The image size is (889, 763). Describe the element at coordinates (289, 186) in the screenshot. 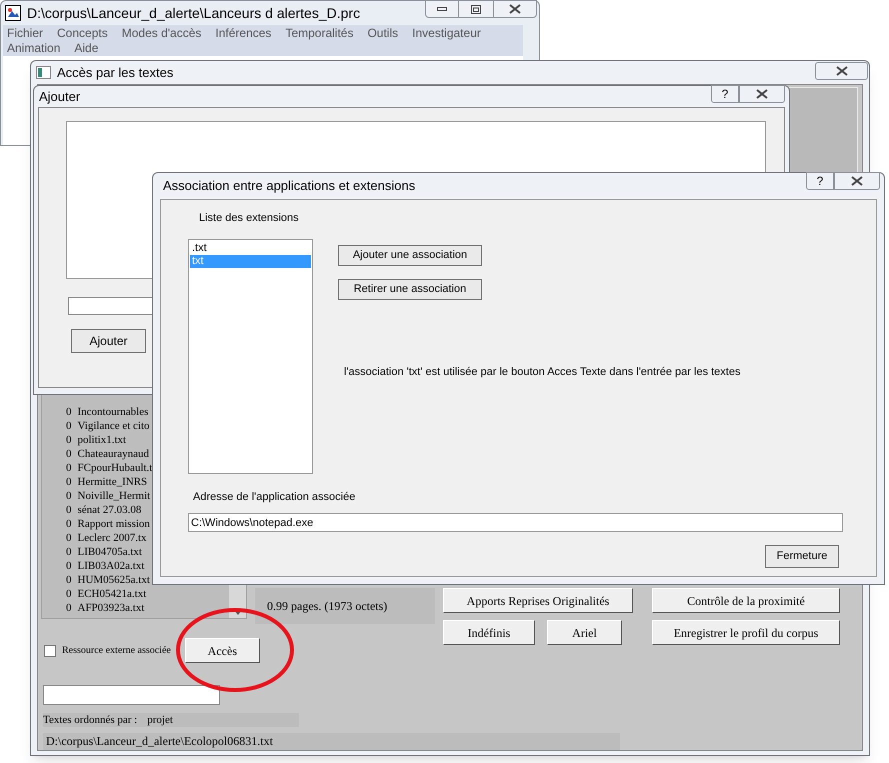

I see `dialog-title: Association entre applications et extensions` at that location.